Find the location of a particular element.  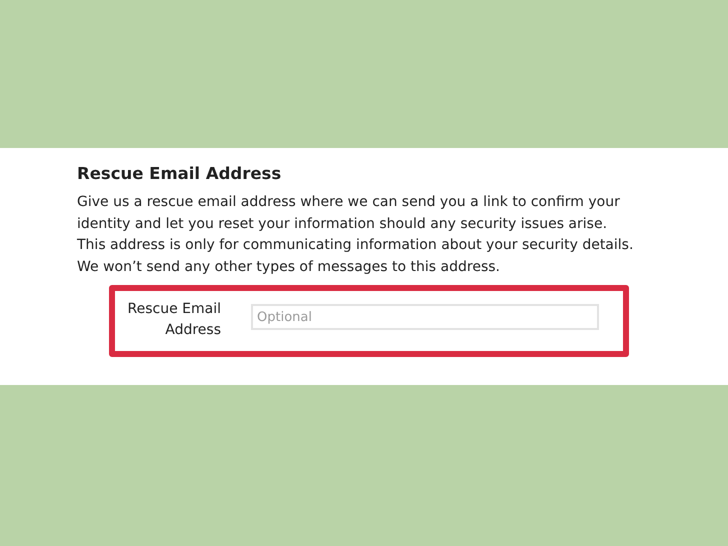

field-label: Rescue Email Address is located at coordinates (173, 320).